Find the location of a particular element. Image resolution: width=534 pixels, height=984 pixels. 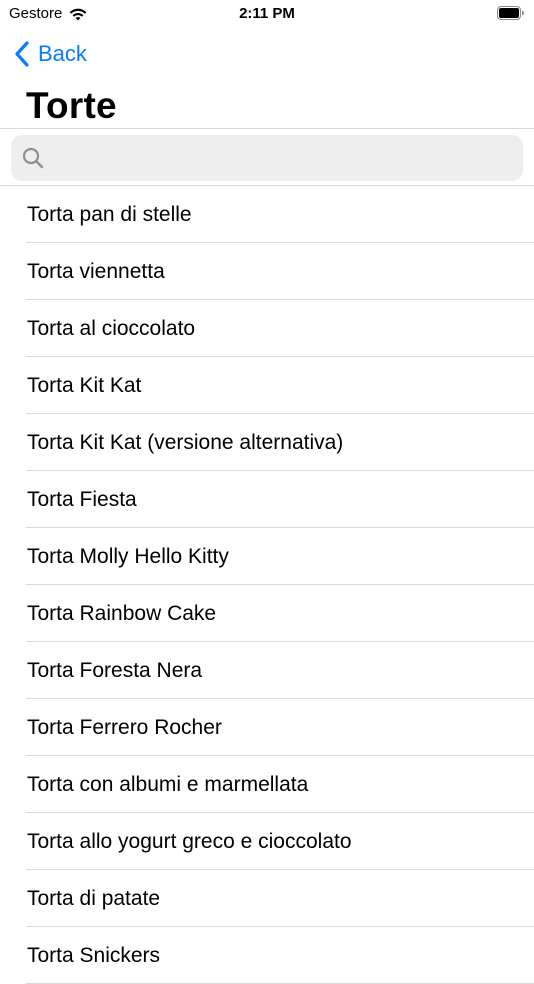

list-item: Torta Kit Kat is located at coordinates (267, 385).